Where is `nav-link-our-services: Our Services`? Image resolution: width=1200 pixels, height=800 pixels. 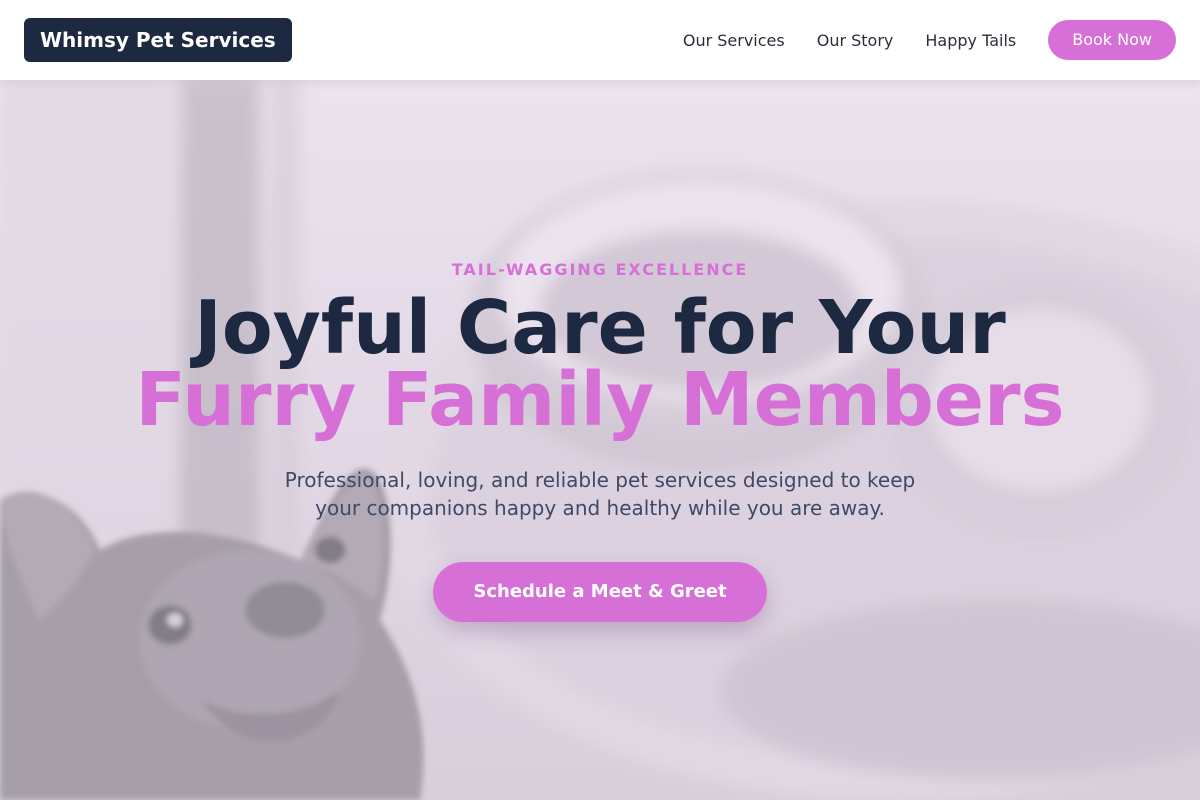
nav-link-our-services: Our Services is located at coordinates (734, 40).